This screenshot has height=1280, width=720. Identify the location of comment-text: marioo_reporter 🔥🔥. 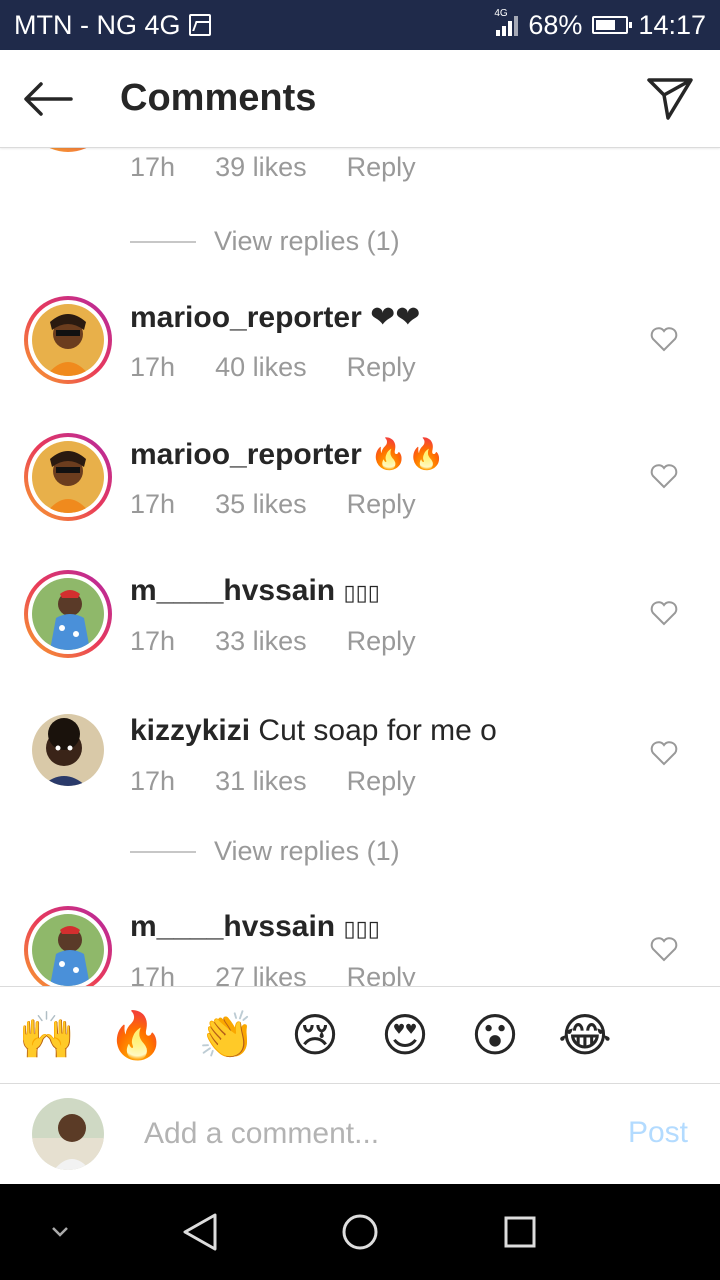
(287, 454).